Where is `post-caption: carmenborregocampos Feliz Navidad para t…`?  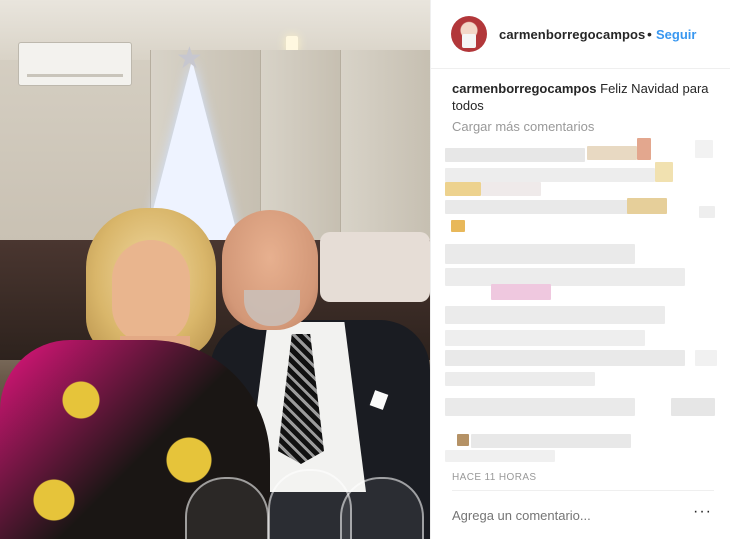
post-caption: carmenborregocampos Feliz Navidad para t… is located at coordinates (583, 97).